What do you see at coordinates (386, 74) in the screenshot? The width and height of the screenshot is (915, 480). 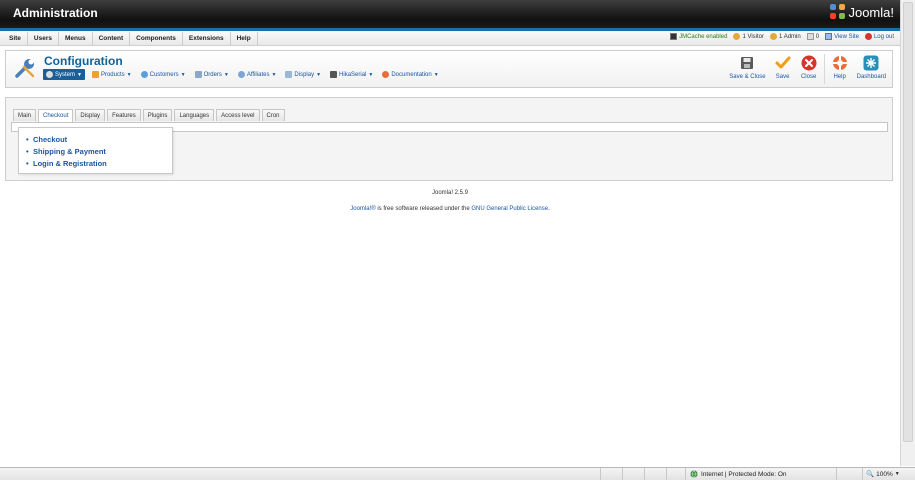 I see `documentation-icon` at bounding box center [386, 74].